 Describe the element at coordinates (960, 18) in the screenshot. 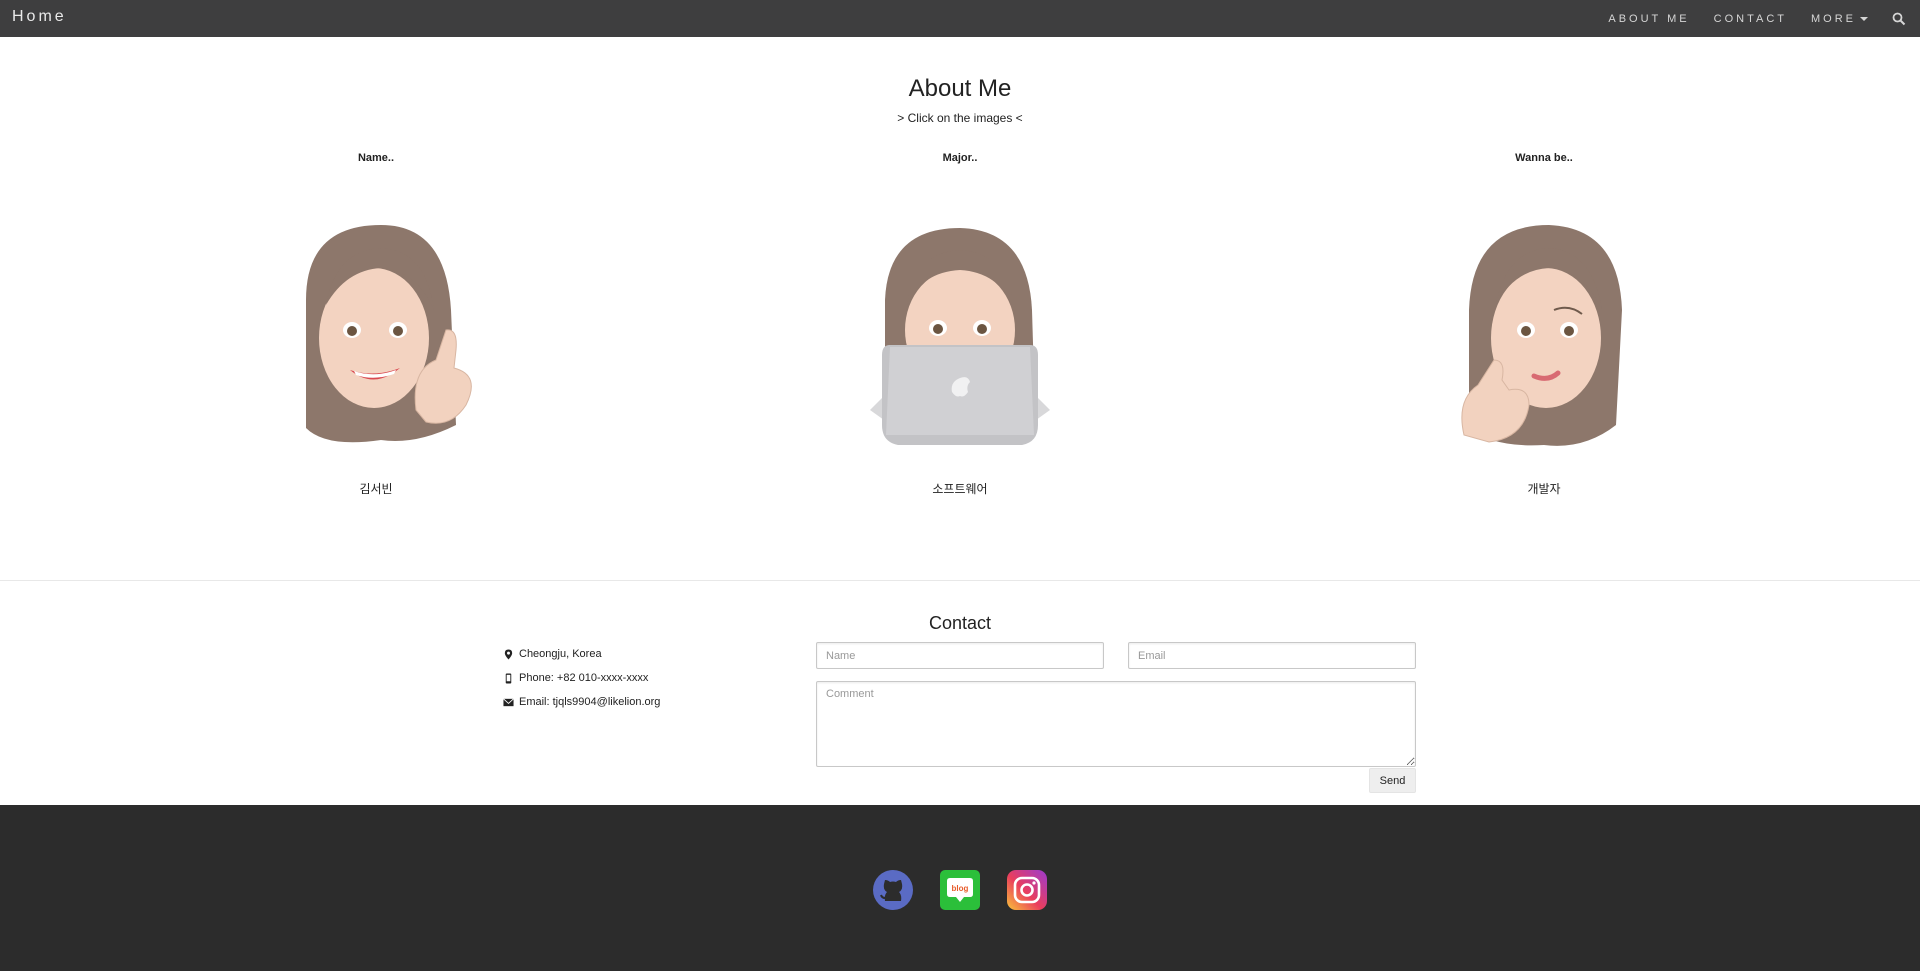

I see `navbar: Home ABOUT ME CONTACT MORE` at that location.